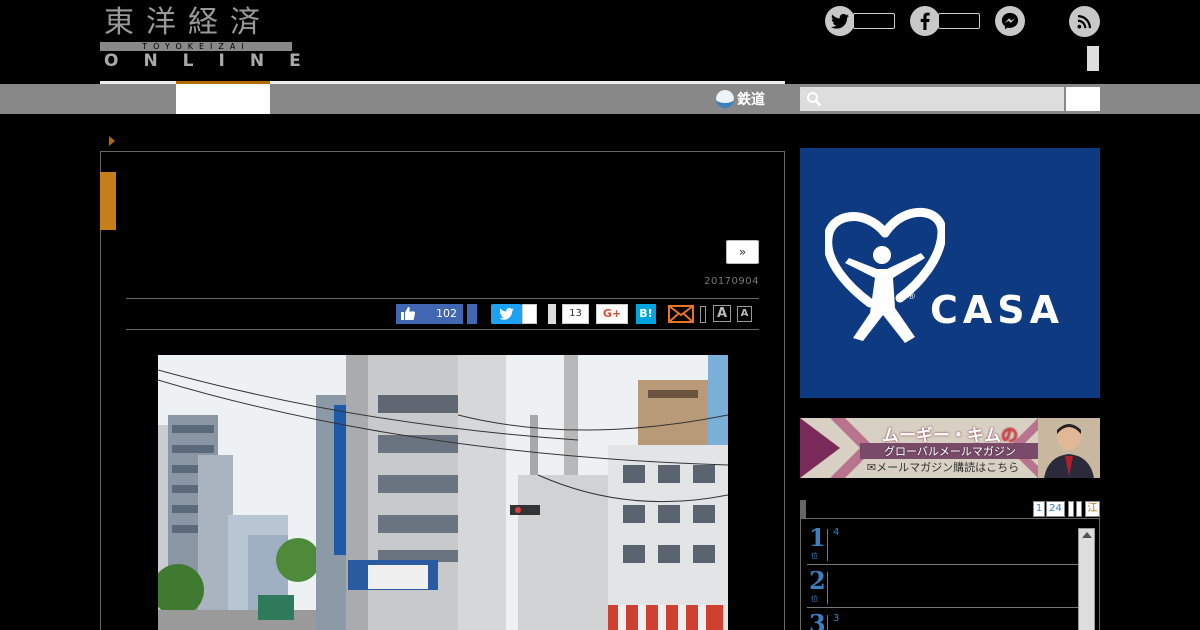 The width and height of the screenshot is (1200, 630). Describe the element at coordinates (817, 580) in the screenshot. I see `rank-number: 2` at that location.